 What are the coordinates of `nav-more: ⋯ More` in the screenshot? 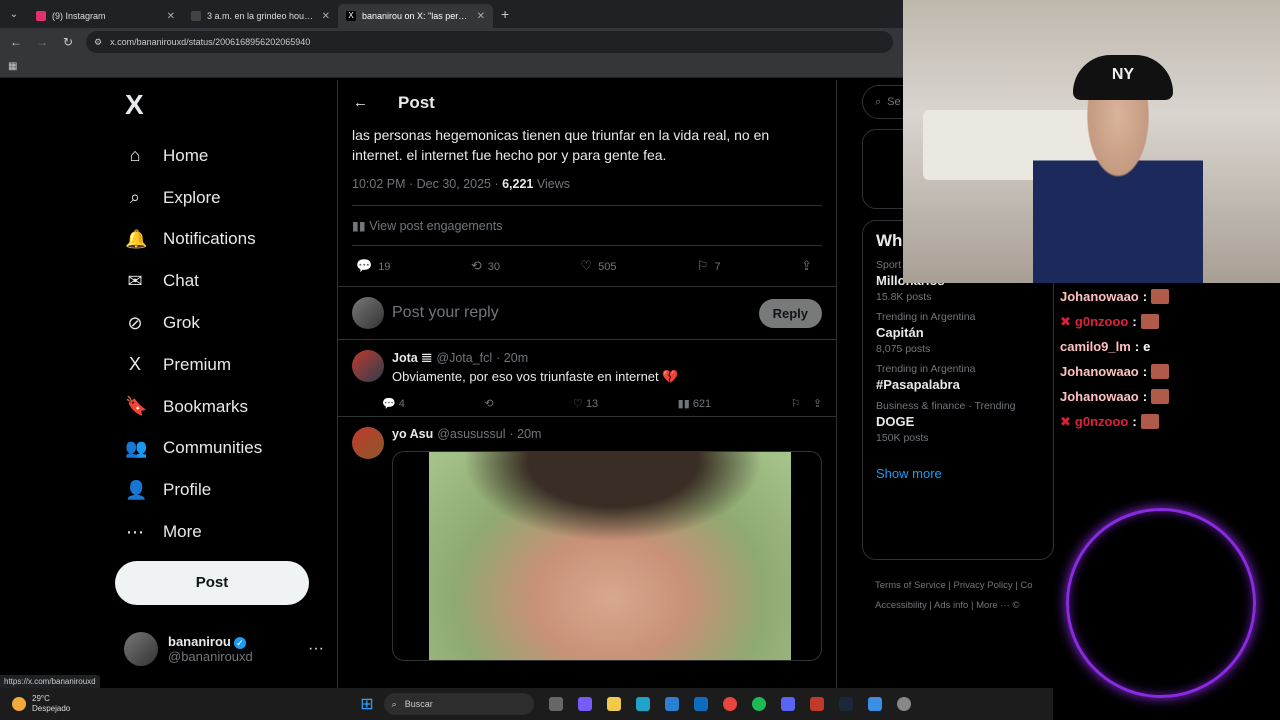 It's located at (222, 532).